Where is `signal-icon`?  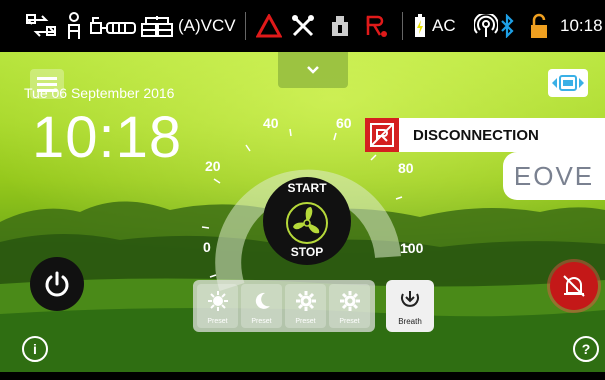 signal-icon is located at coordinates (486, 26).